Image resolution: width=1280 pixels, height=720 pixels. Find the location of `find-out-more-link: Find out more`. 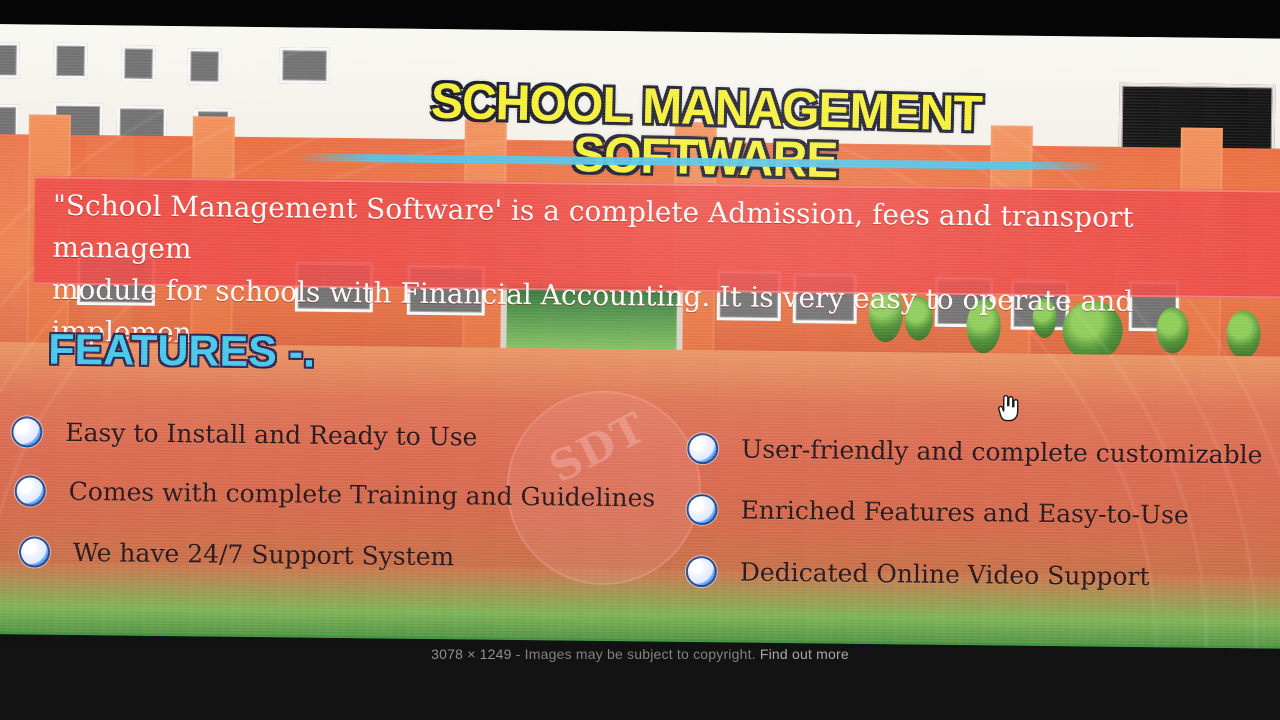

find-out-more-link: Find out more is located at coordinates (804, 654).